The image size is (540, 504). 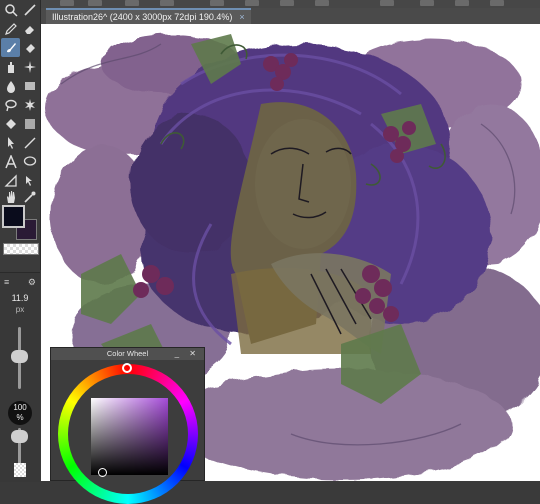 I want to click on opacity-unit: %, so click(x=20, y=417).